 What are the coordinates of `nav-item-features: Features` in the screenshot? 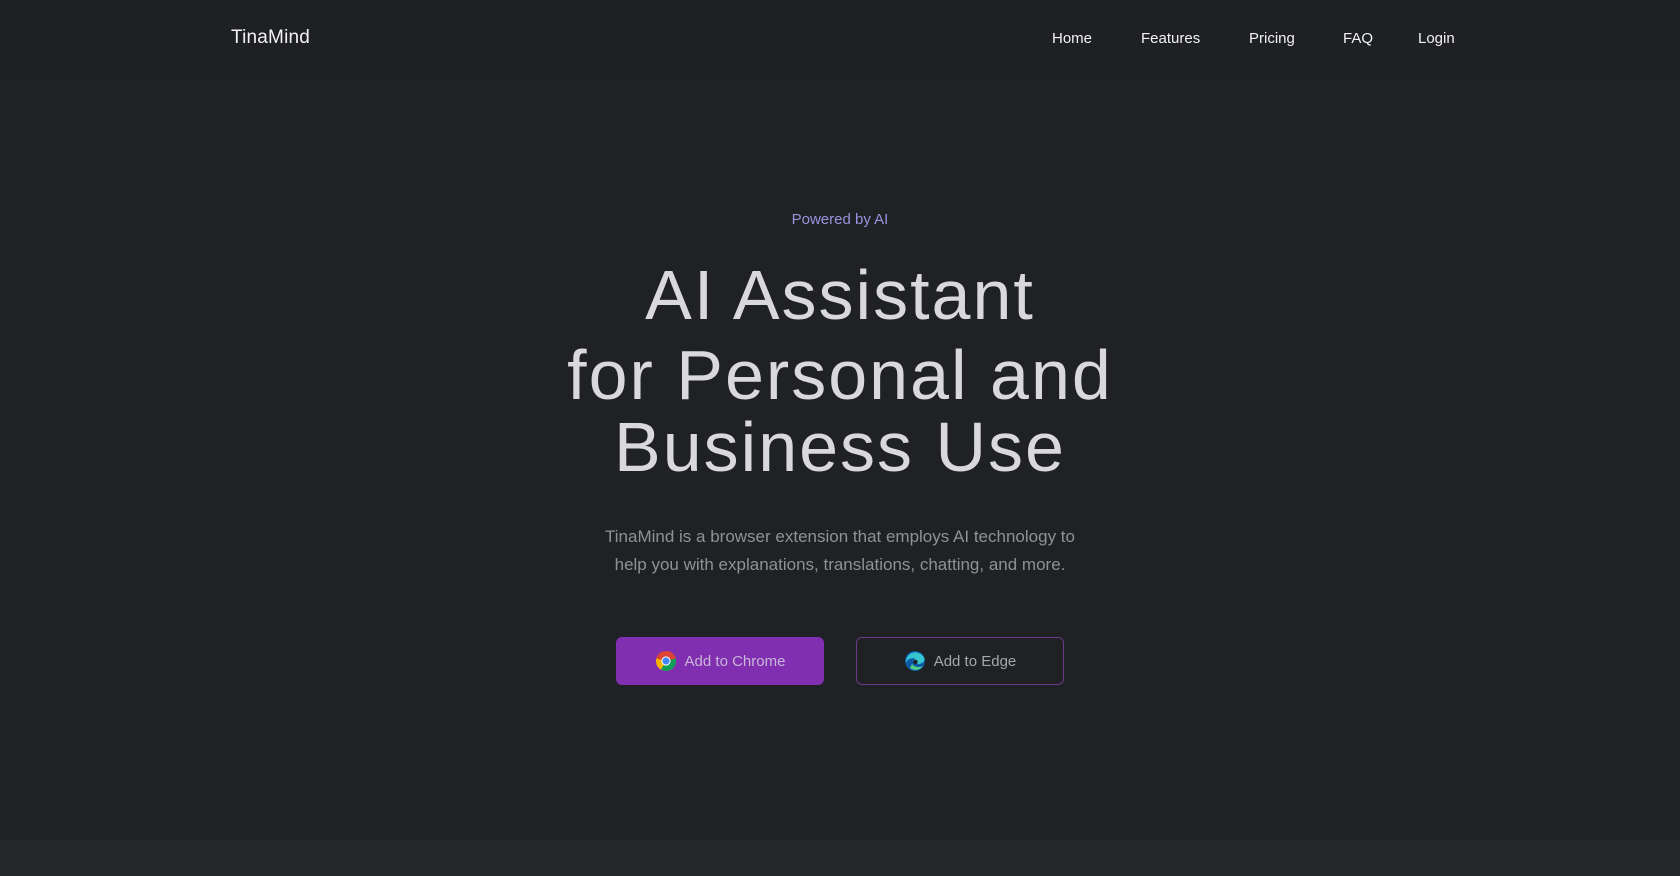 It's located at (1170, 38).